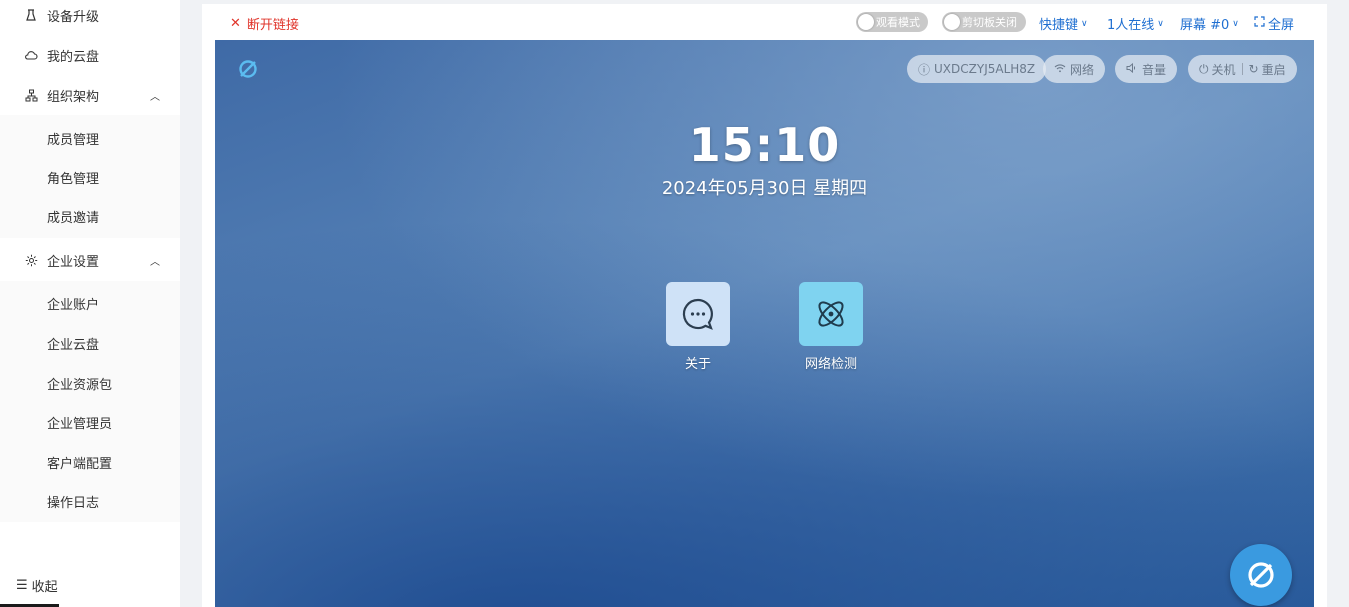 The width and height of the screenshot is (1349, 607). What do you see at coordinates (73, 218) in the screenshot?
I see `sidebar-item-label: 成员邀请` at bounding box center [73, 218].